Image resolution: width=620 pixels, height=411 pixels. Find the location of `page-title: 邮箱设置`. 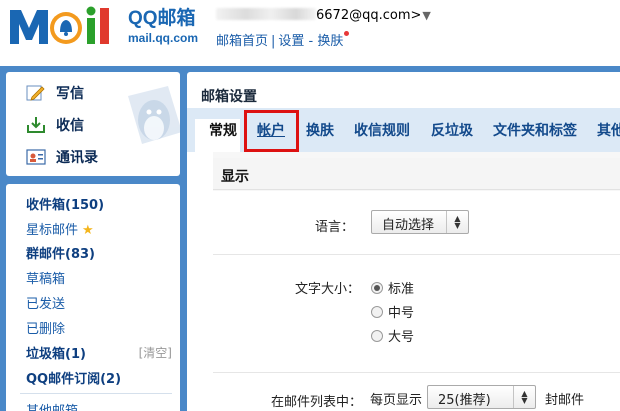

page-title: 邮箱设置 is located at coordinates (229, 97).